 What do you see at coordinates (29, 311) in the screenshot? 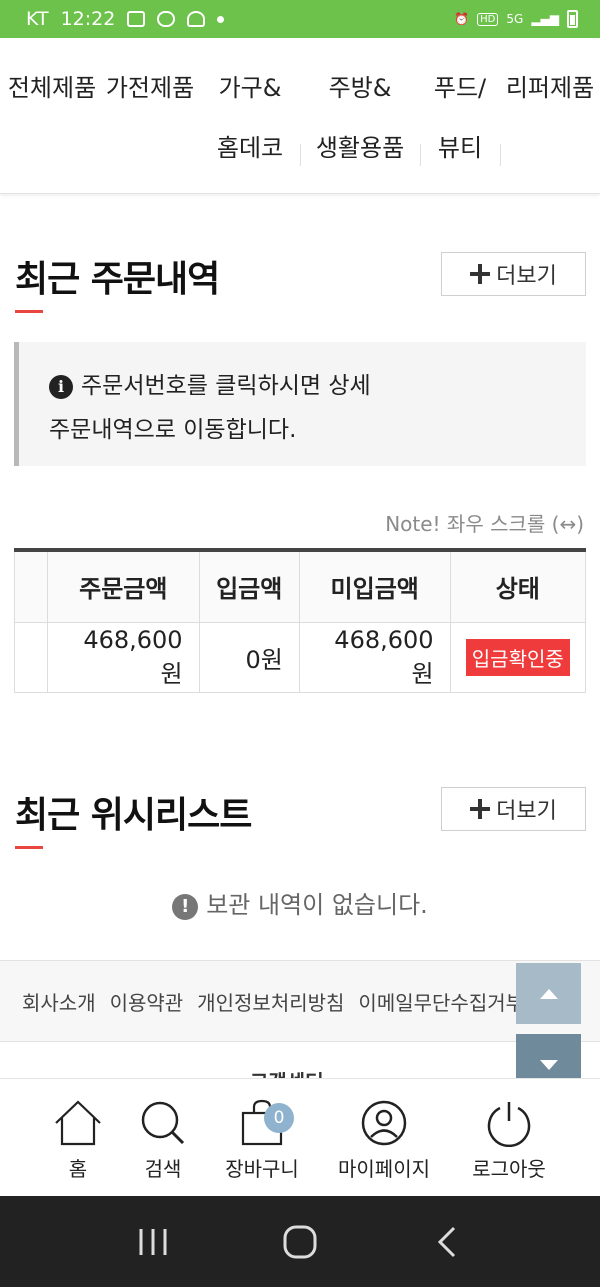
I see `orders-title-underline` at bounding box center [29, 311].